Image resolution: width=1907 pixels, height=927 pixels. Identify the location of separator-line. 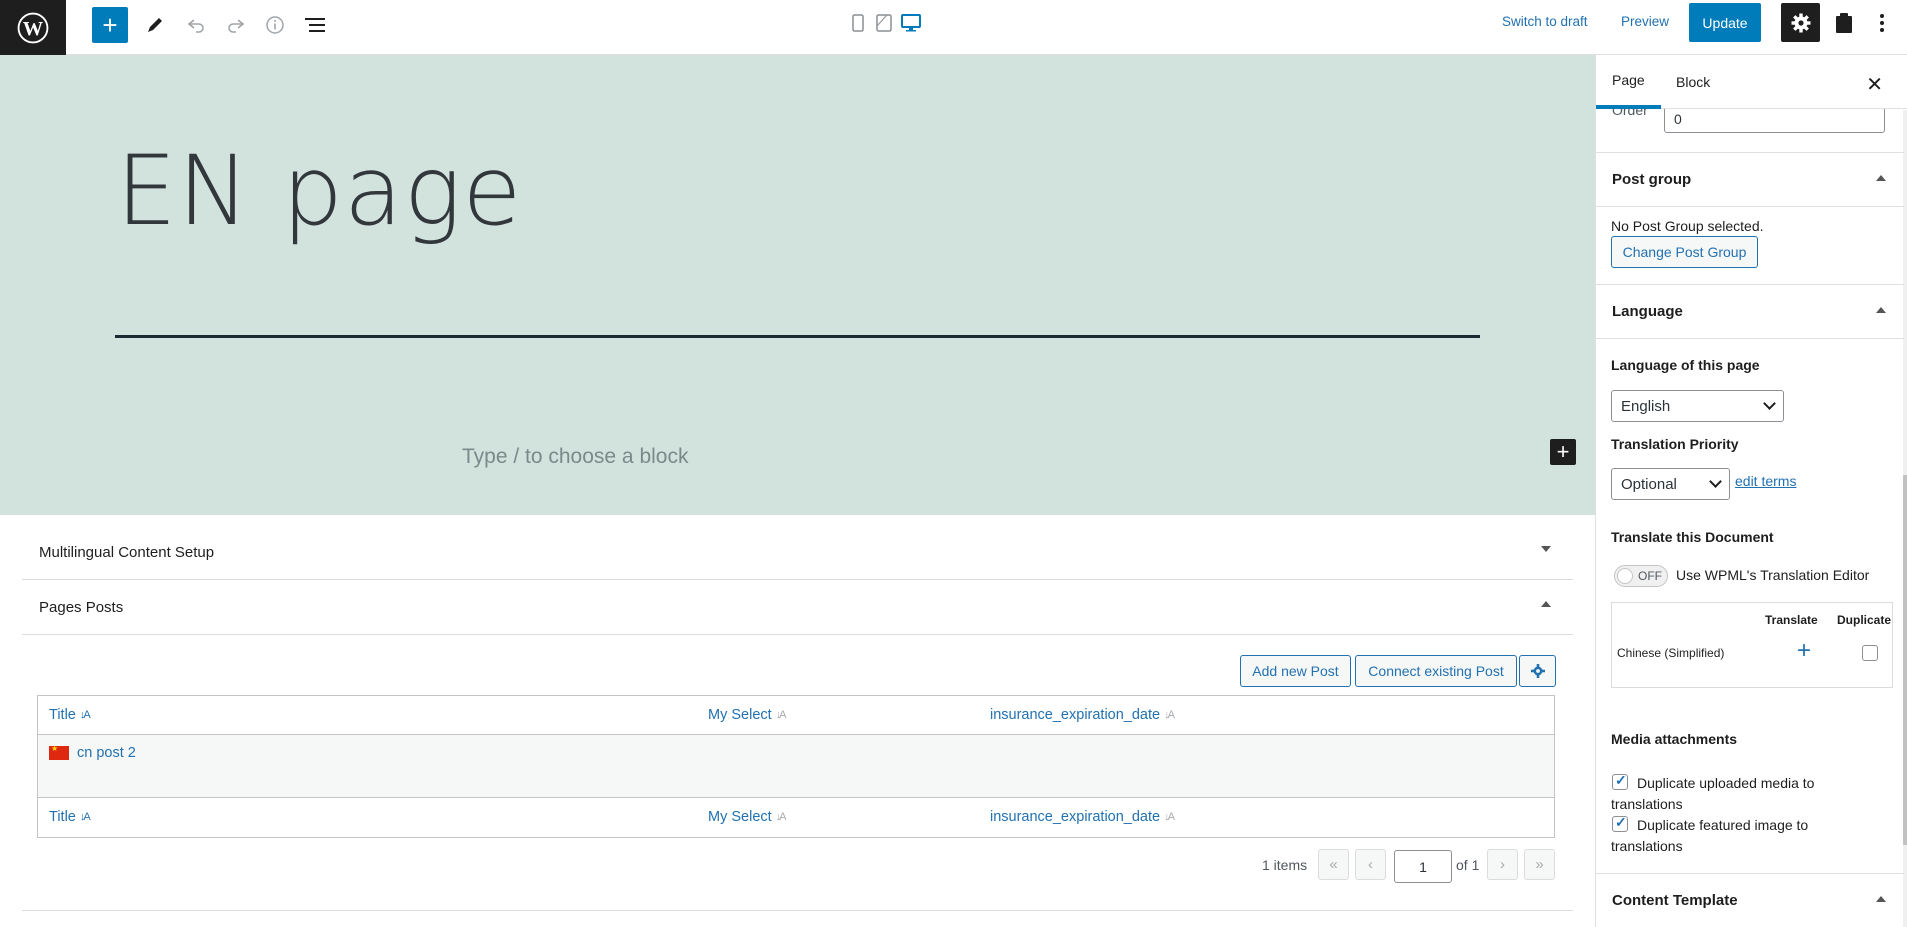
(797, 336).